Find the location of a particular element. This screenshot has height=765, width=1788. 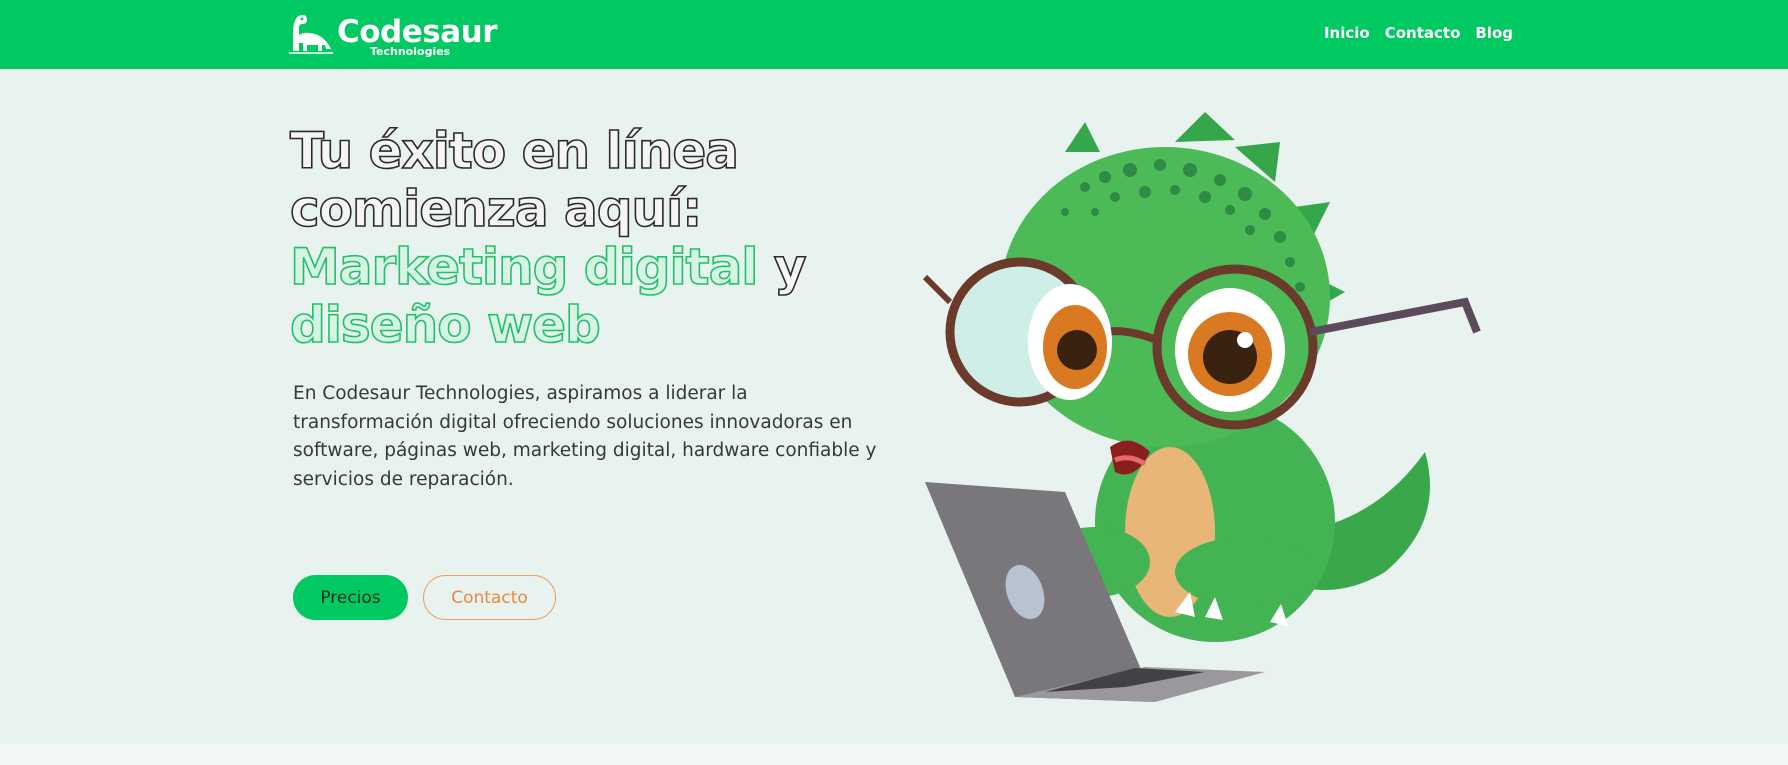

next-section-edge is located at coordinates (894, 754).